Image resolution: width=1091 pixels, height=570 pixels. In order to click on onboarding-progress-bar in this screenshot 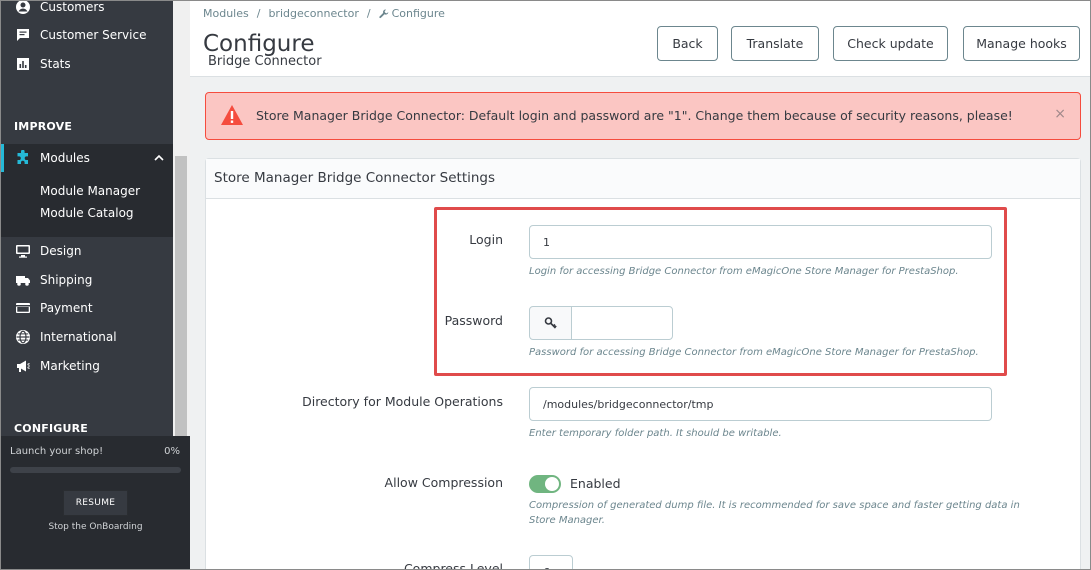, I will do `click(95, 470)`.